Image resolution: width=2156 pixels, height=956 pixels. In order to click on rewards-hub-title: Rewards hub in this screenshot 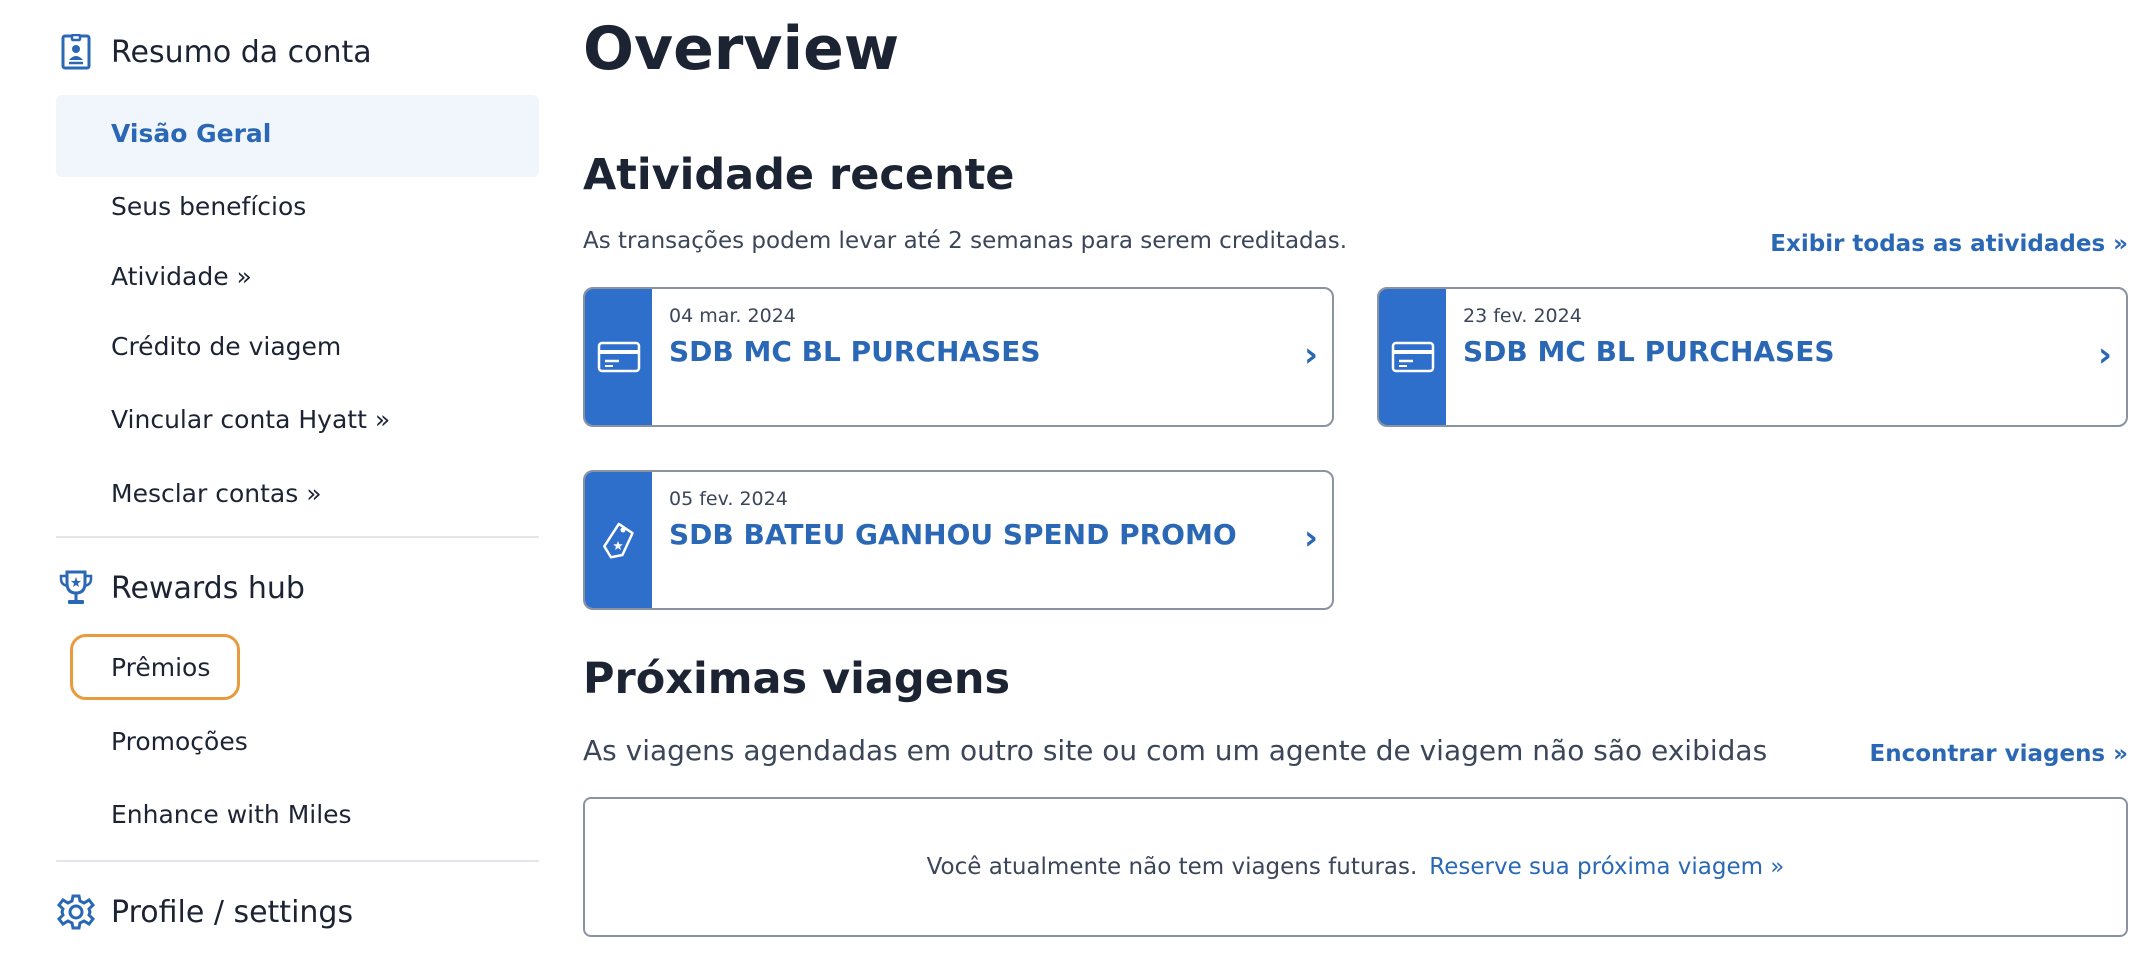, I will do `click(208, 588)`.